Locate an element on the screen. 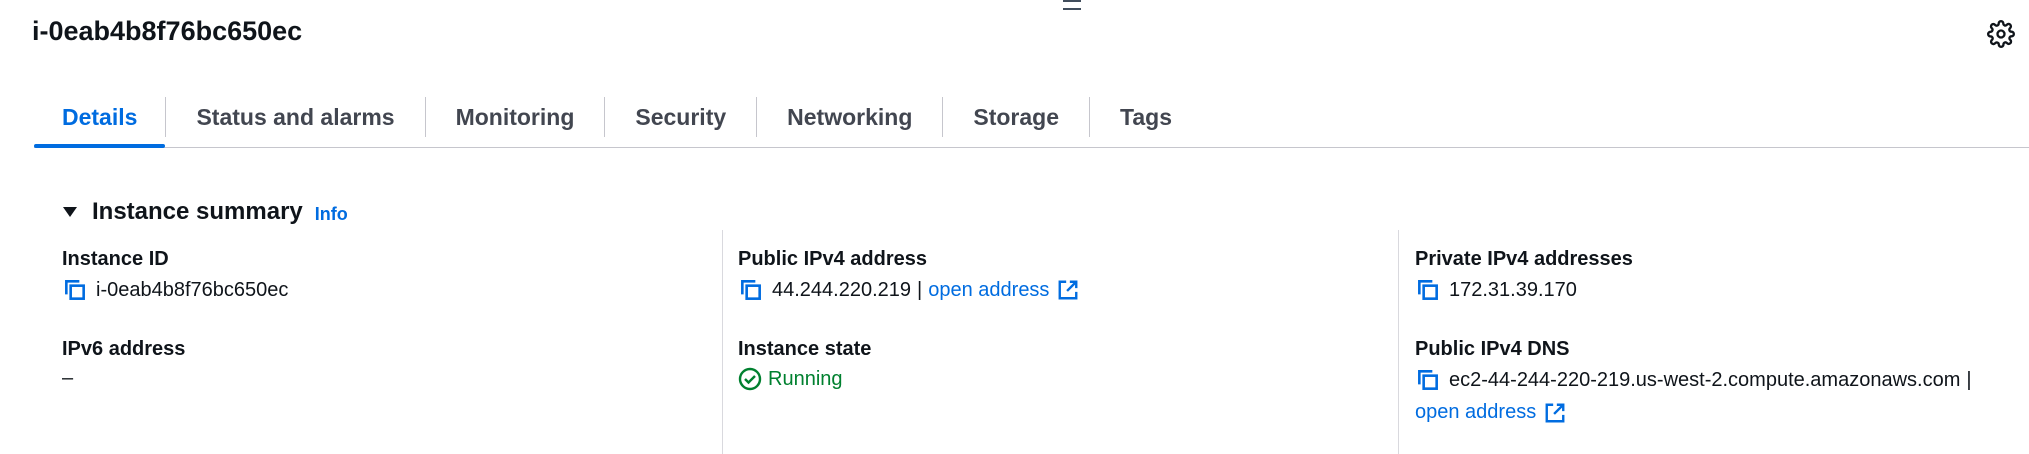  tab-tags: Tags is located at coordinates (1146, 117).